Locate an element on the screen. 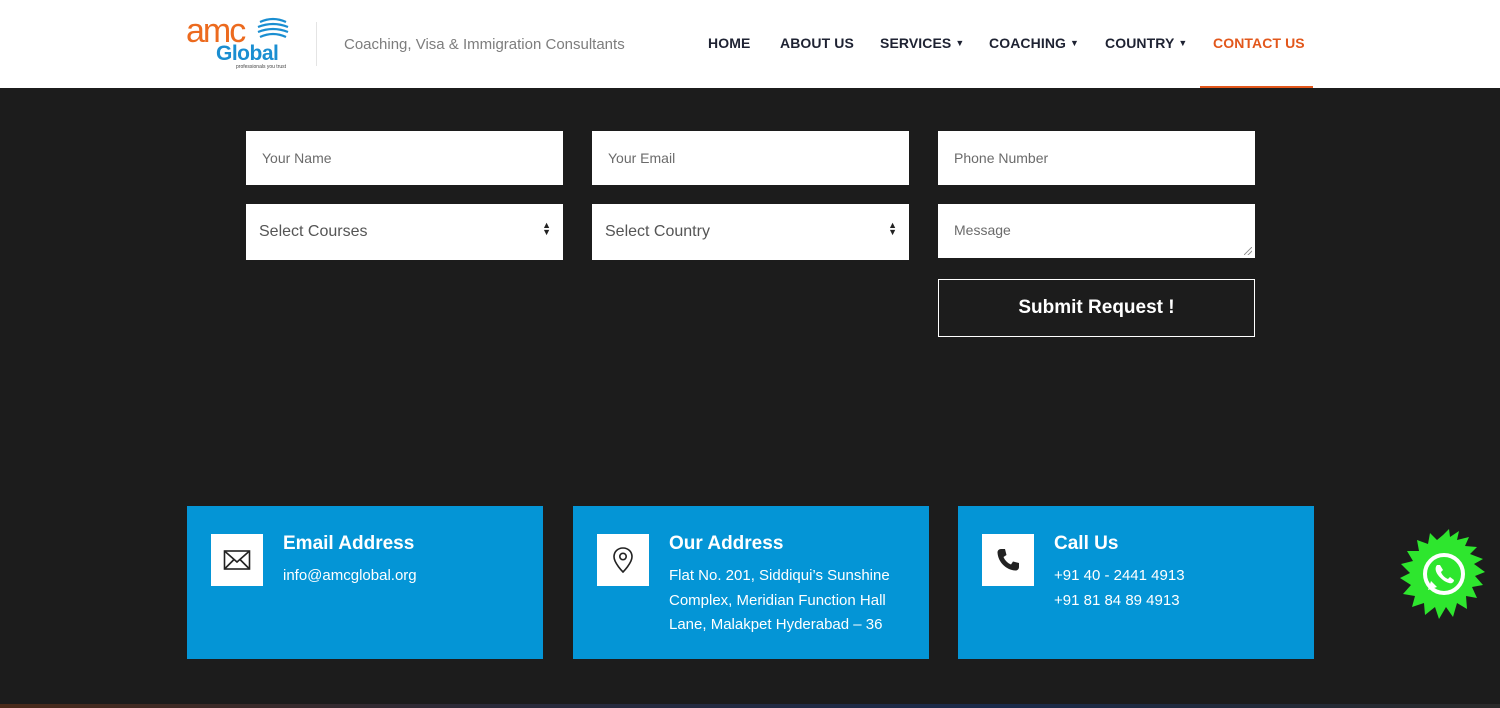  nav-about-us-label: ABOUT US is located at coordinates (817, 43).